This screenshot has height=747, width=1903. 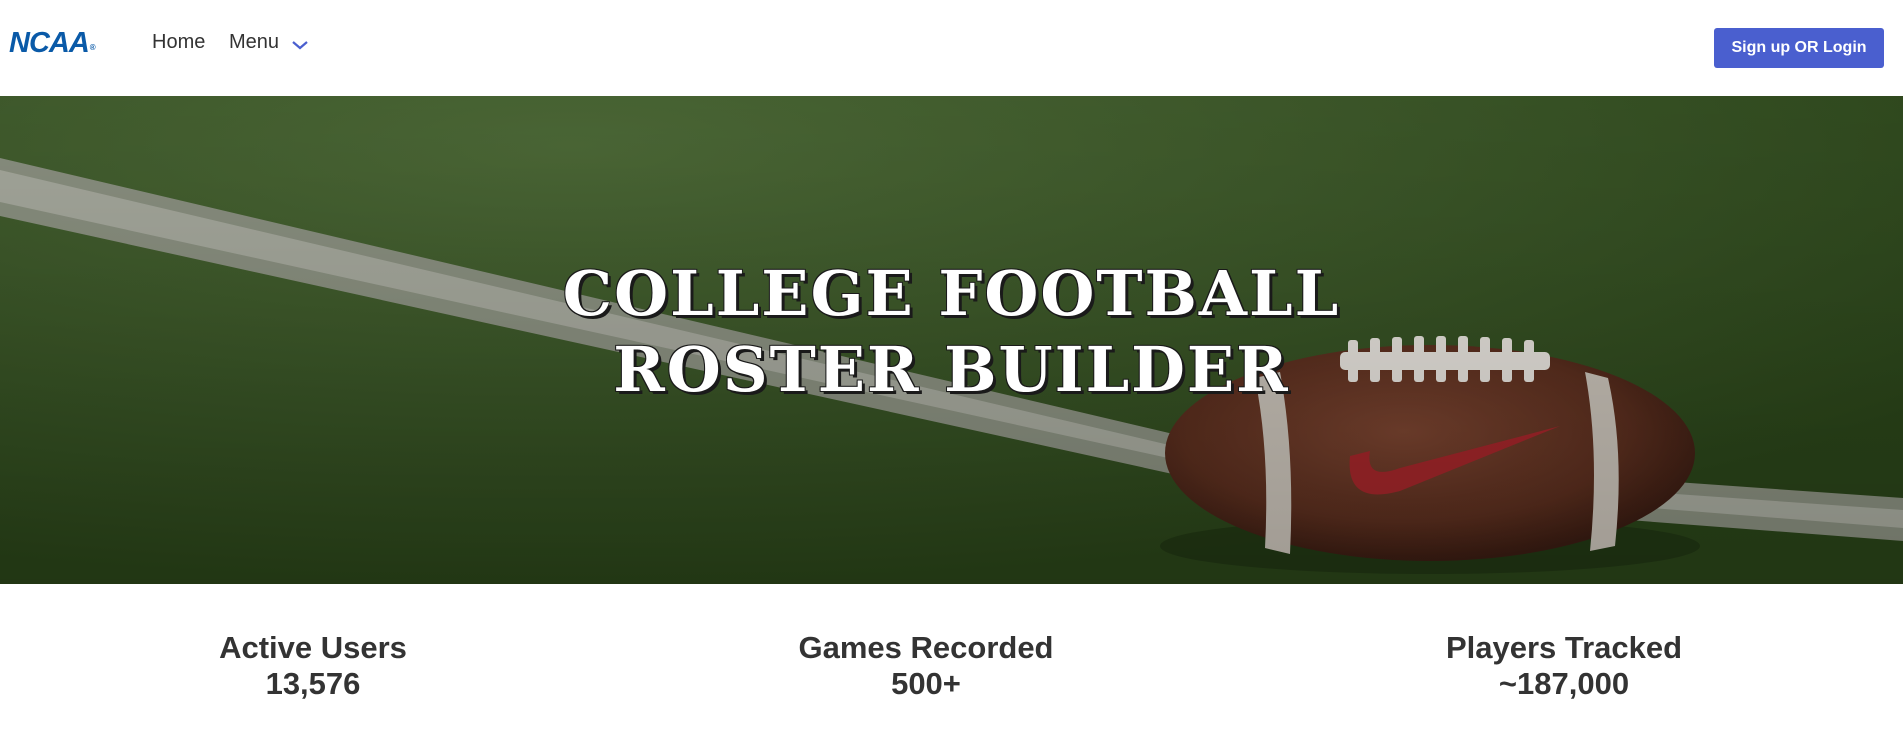 What do you see at coordinates (951, 369) in the screenshot?
I see `hero-title-line2: ROSTER BUILDER` at bounding box center [951, 369].